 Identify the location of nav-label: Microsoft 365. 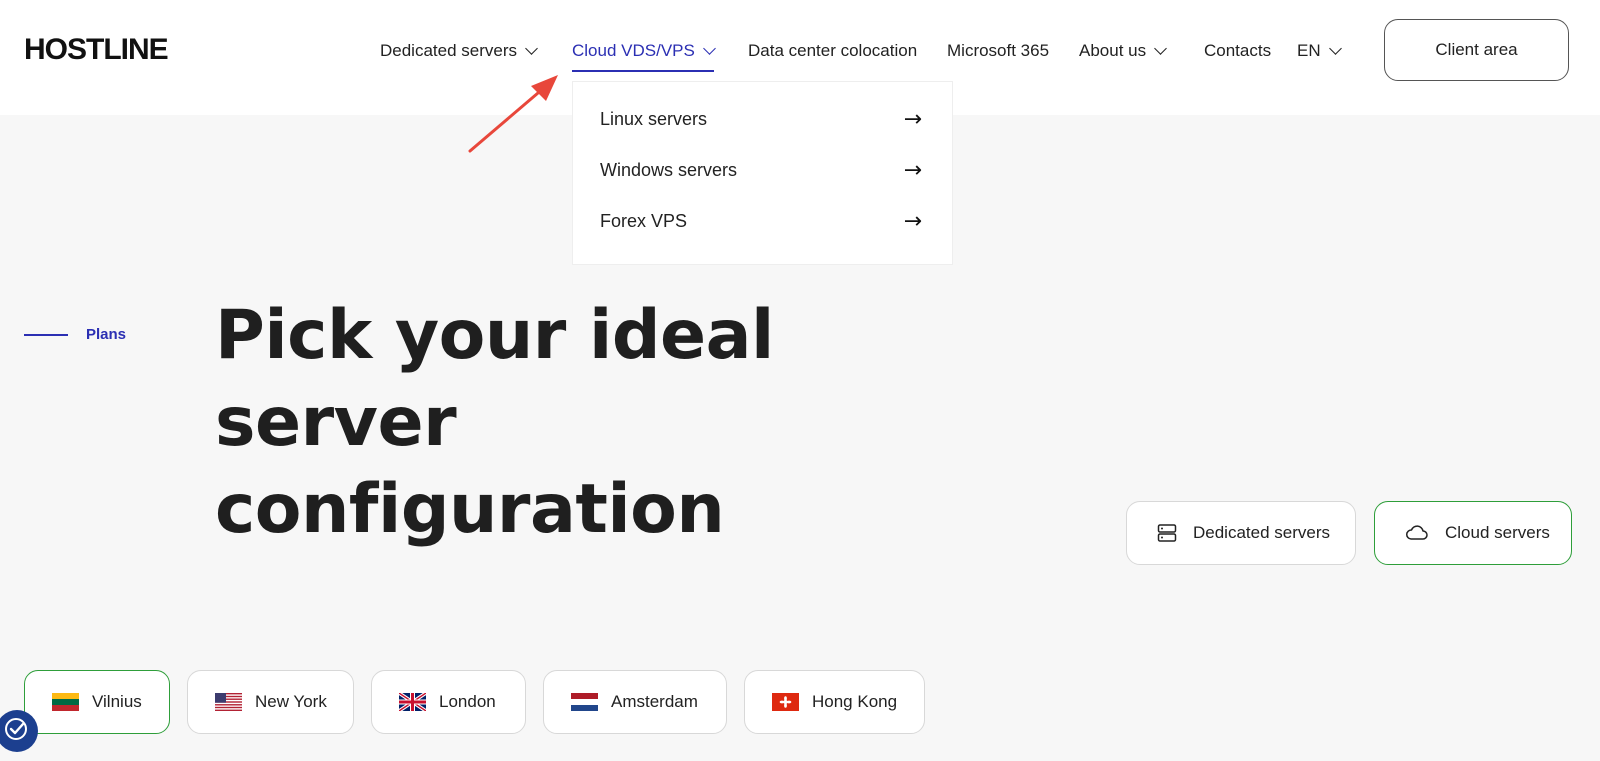
(998, 50).